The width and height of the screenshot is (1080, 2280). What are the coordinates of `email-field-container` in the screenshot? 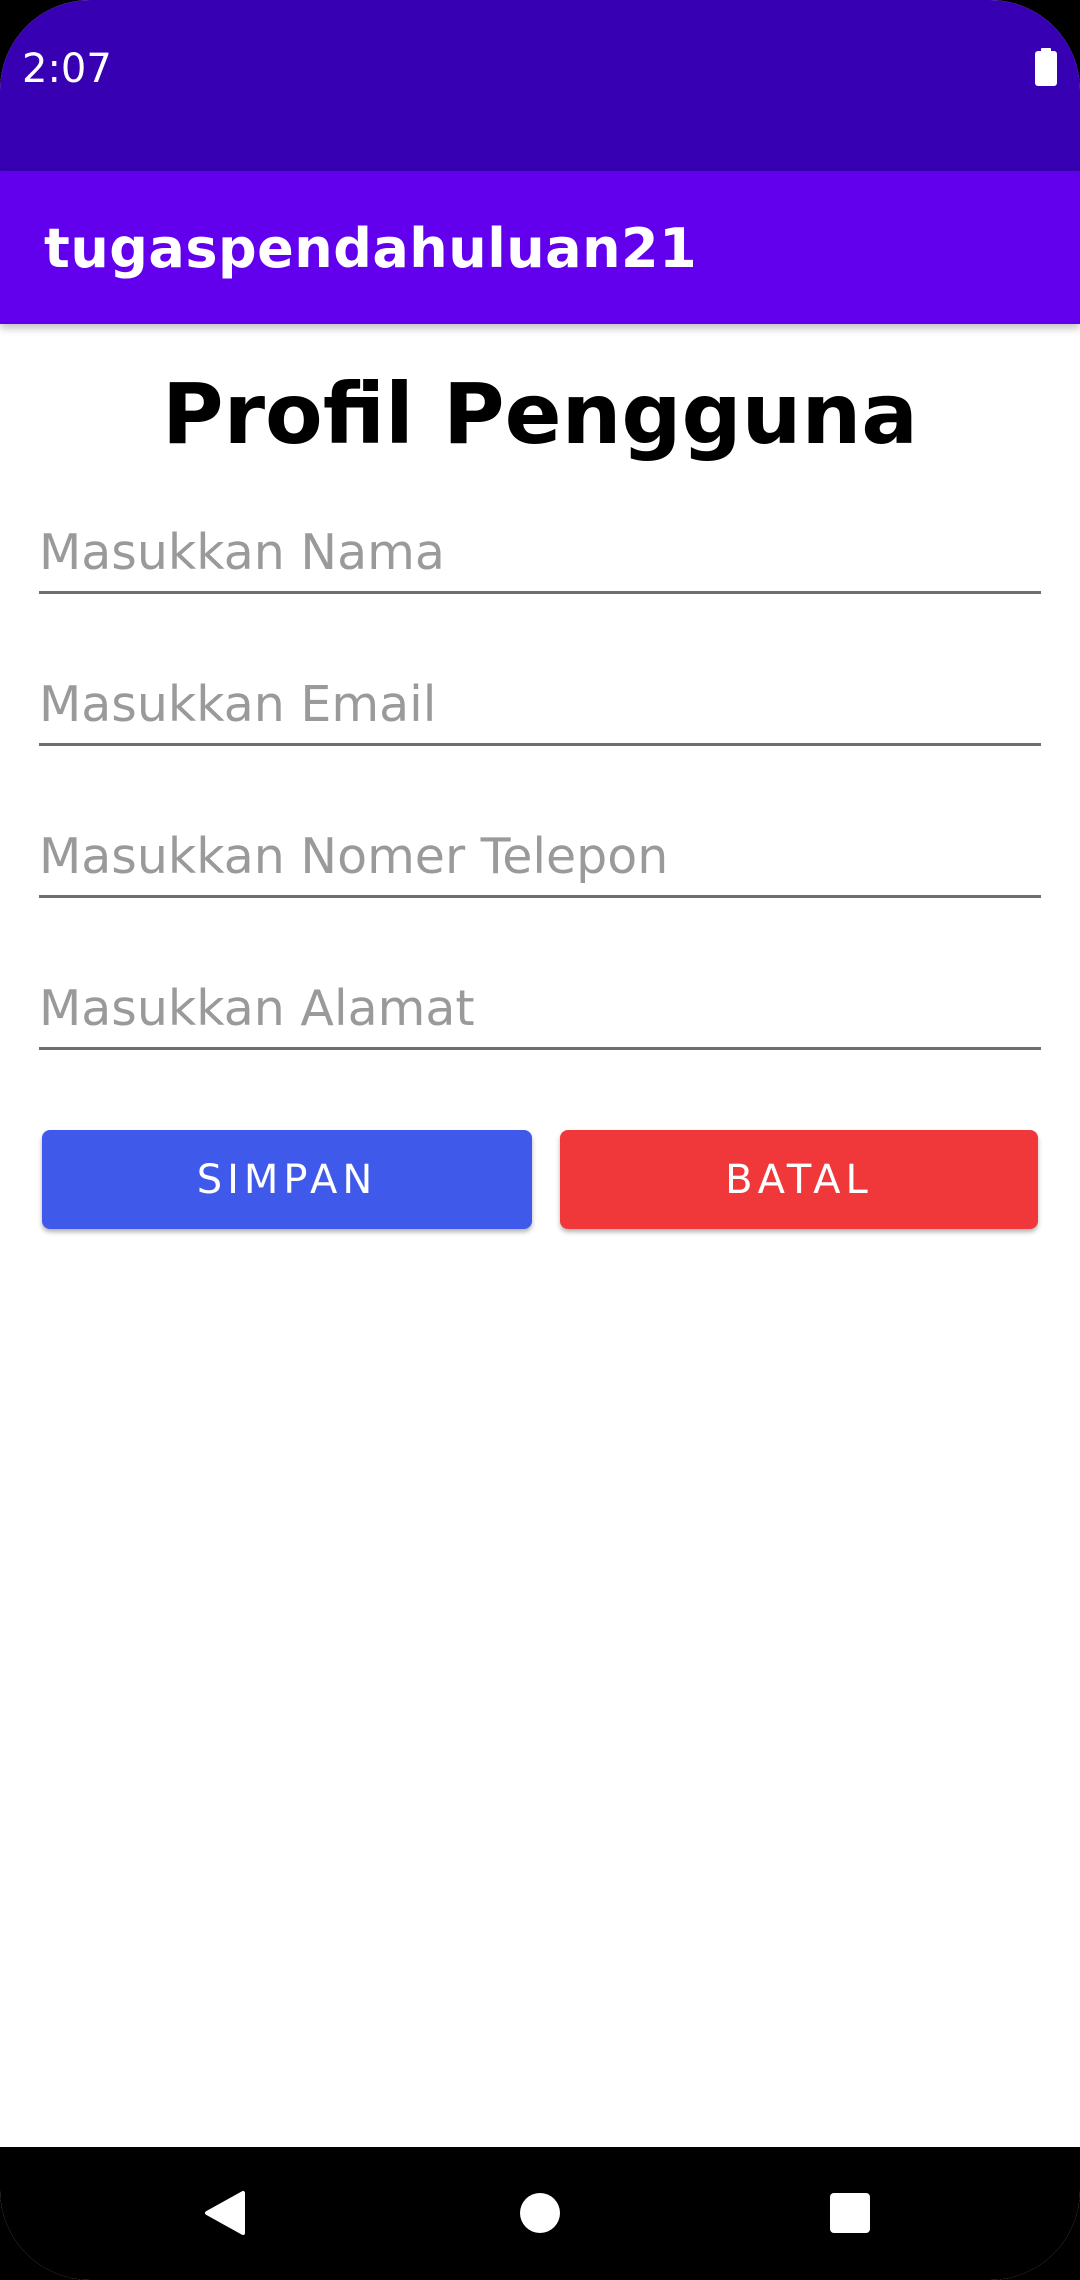 It's located at (540, 706).